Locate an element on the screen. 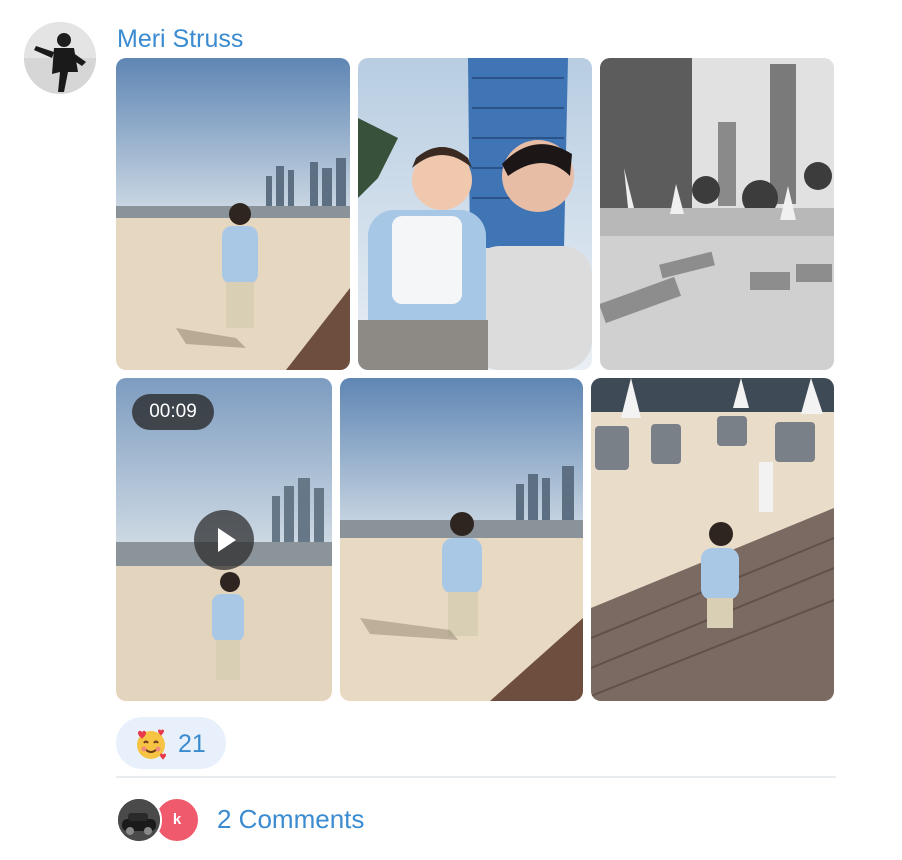  video-duration-badge: 00:09 is located at coordinates (173, 412).